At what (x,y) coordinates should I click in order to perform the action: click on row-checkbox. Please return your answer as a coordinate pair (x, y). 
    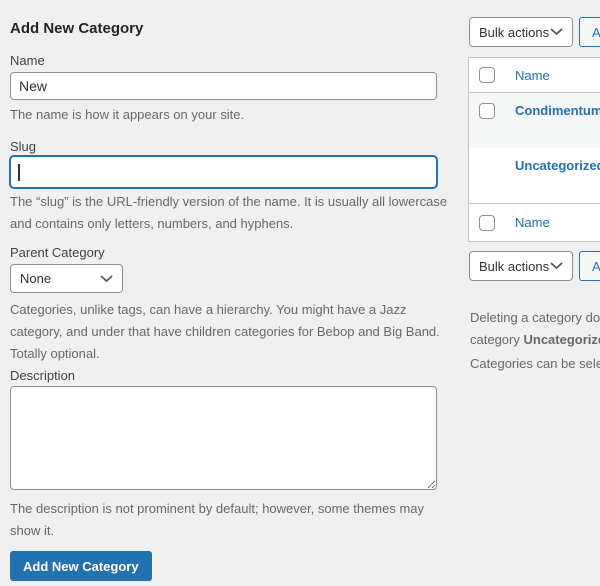
    Looking at the image, I should click on (487, 111).